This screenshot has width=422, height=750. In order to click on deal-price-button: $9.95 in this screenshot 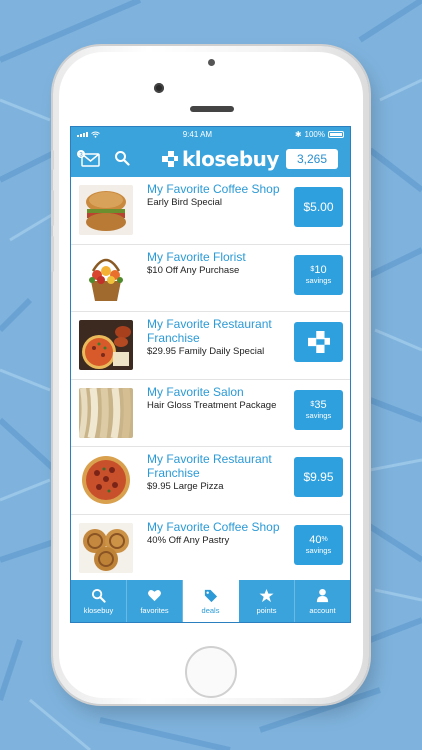, I will do `click(318, 477)`.